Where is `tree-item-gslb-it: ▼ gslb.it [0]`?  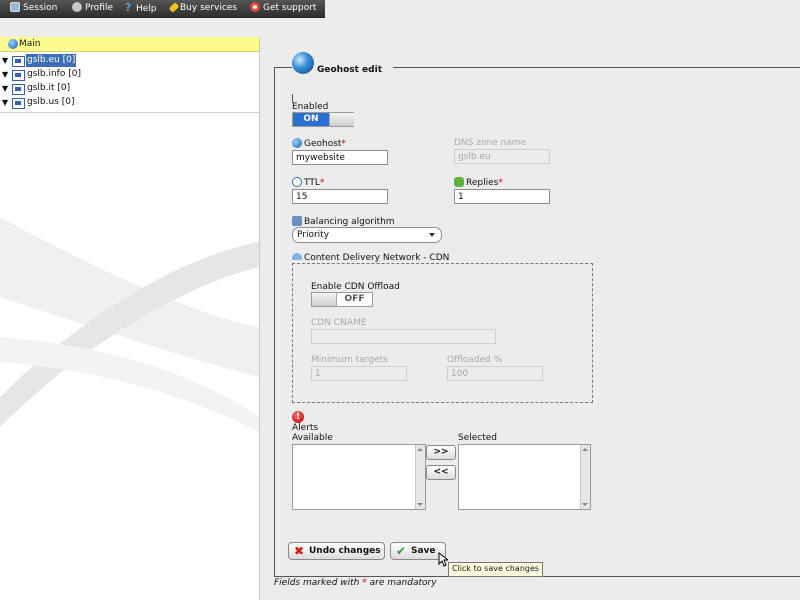
tree-item-gslb-it: ▼ gslb.it [0] is located at coordinates (42, 88).